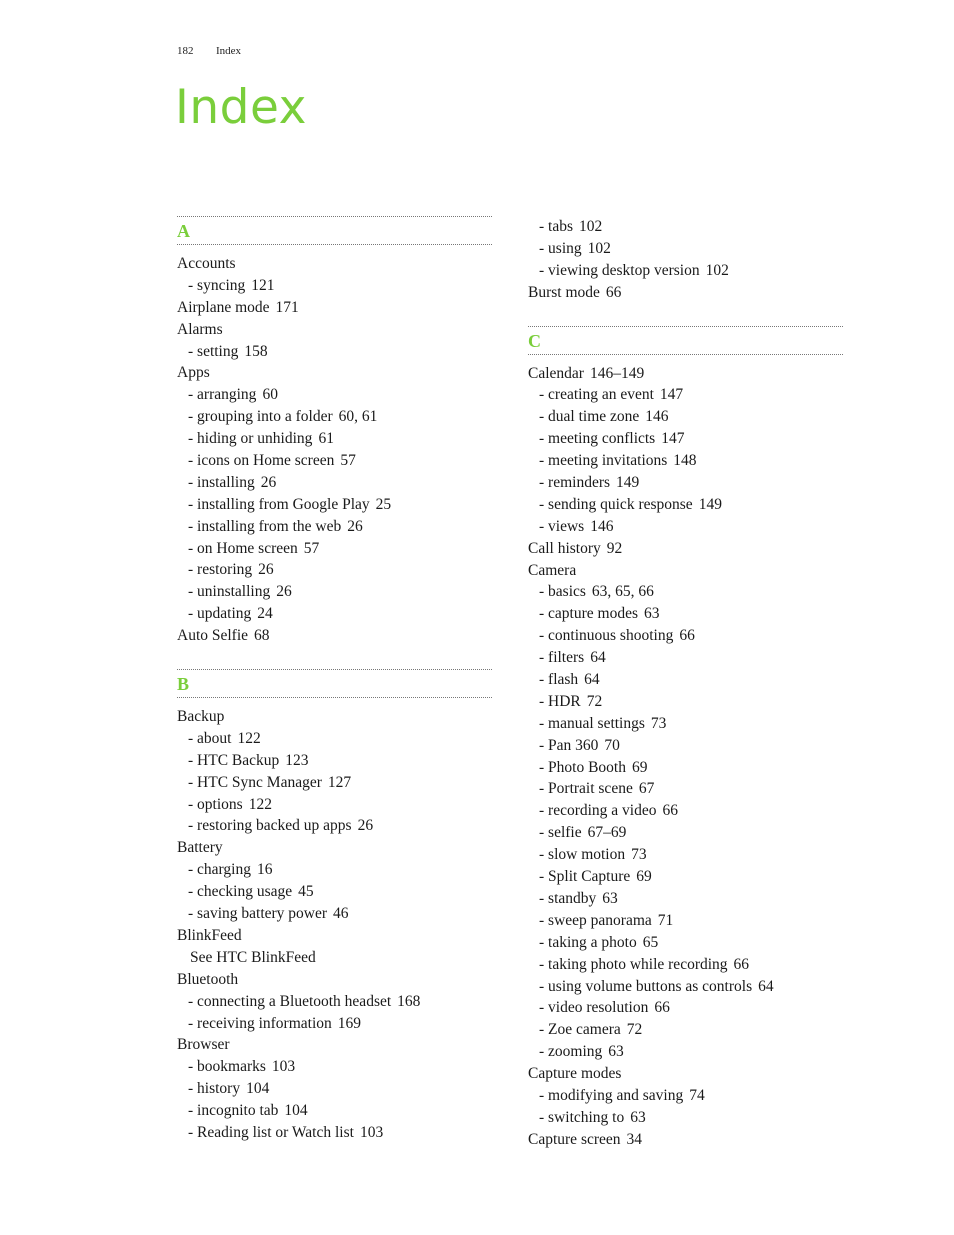  Describe the element at coordinates (214, 1089) in the screenshot. I see `entry-term: - history` at that location.